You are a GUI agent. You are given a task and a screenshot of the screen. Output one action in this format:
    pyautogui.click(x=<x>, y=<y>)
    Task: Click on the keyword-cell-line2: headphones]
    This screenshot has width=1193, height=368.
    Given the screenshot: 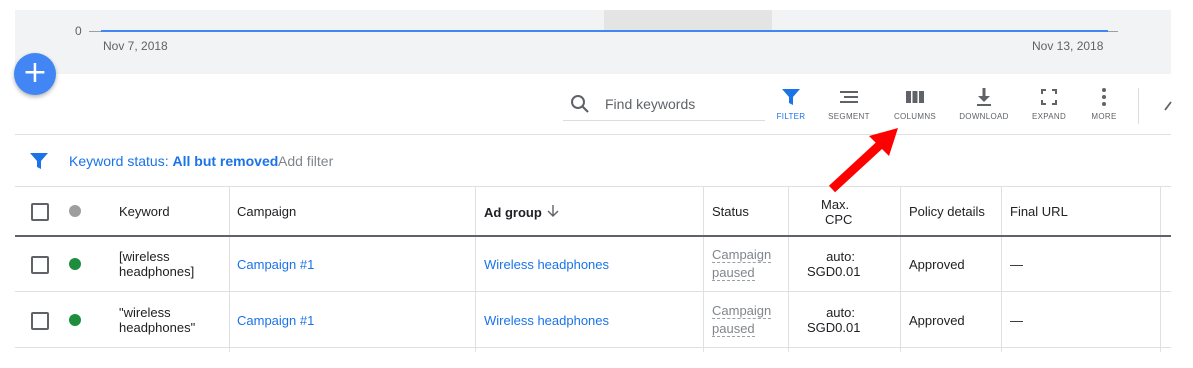 What is the action you would take?
    pyautogui.click(x=156, y=271)
    